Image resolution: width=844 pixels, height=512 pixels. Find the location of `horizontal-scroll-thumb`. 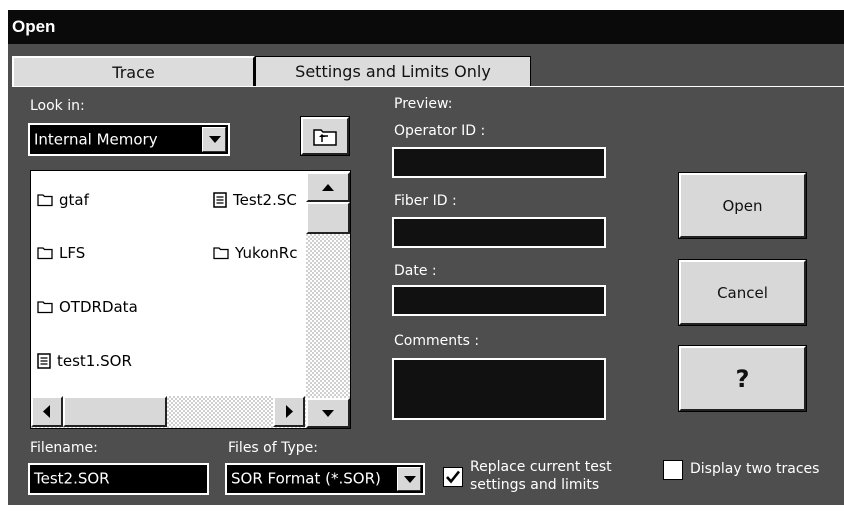

horizontal-scroll-thumb is located at coordinates (115, 411).